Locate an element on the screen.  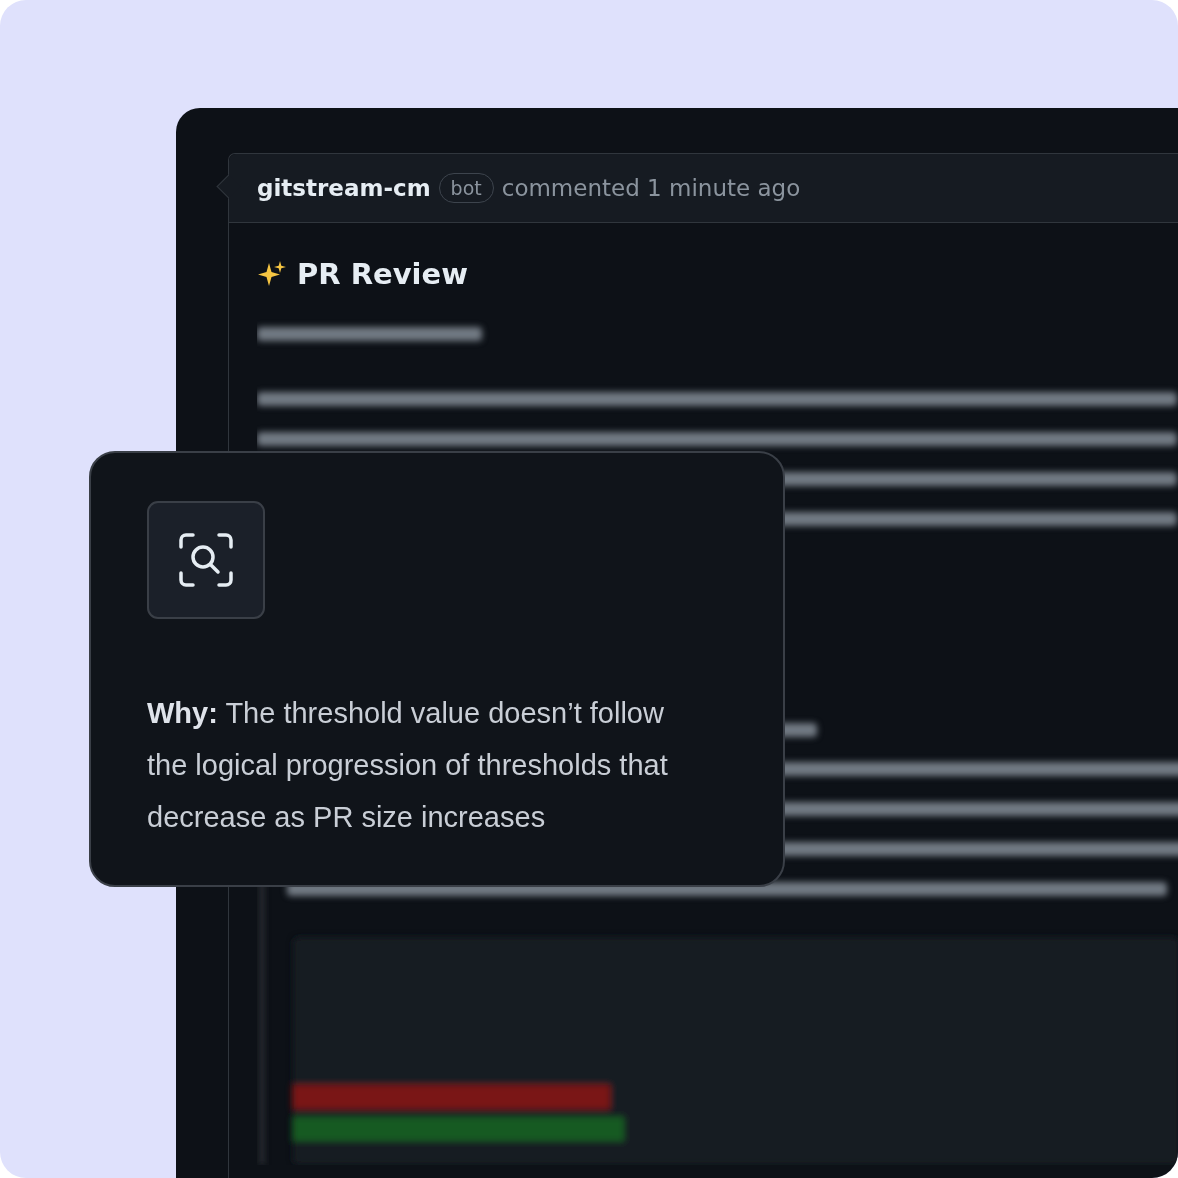
comment-timestamp: commented 1 minute ago is located at coordinates (651, 188).